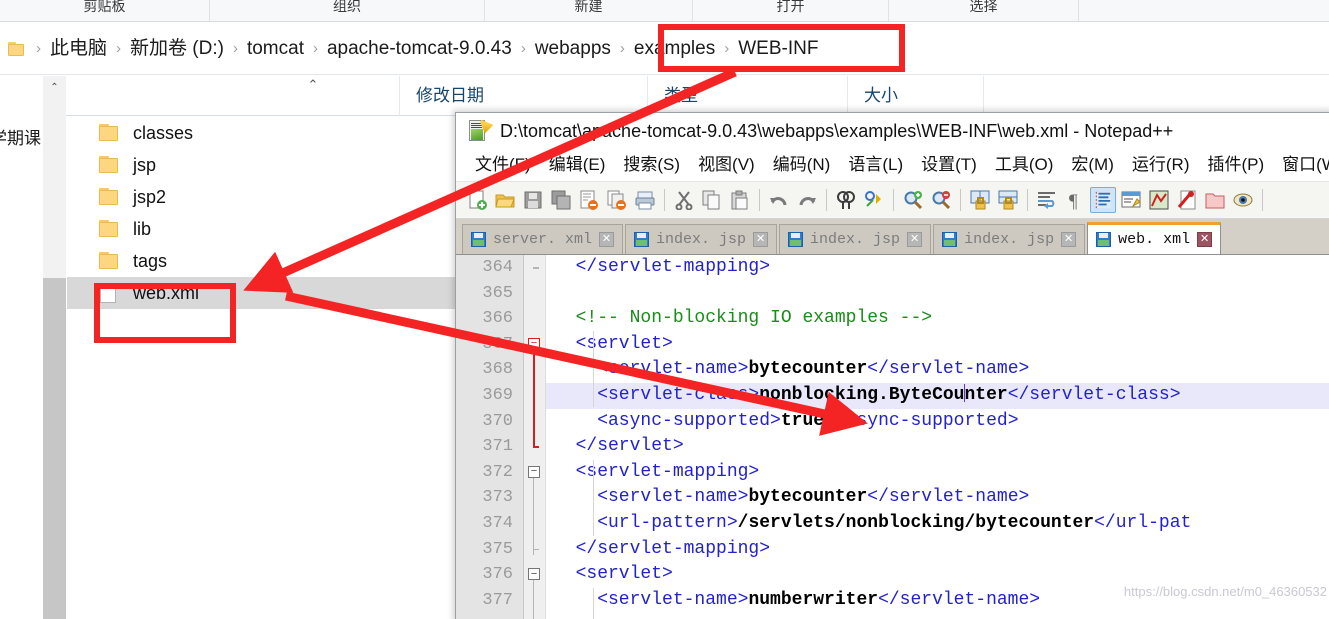  I want to click on find-icon, so click(846, 200).